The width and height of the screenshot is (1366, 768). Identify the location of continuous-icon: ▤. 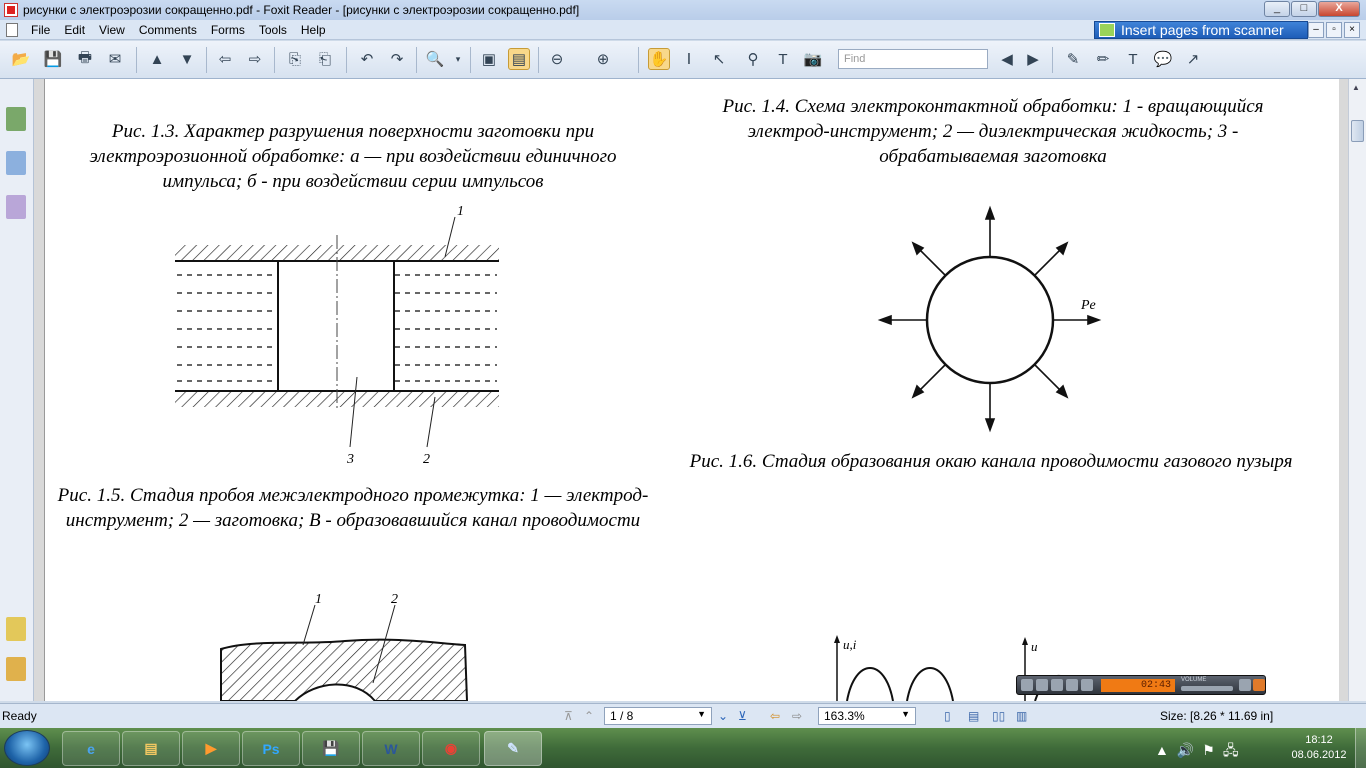
(973, 716).